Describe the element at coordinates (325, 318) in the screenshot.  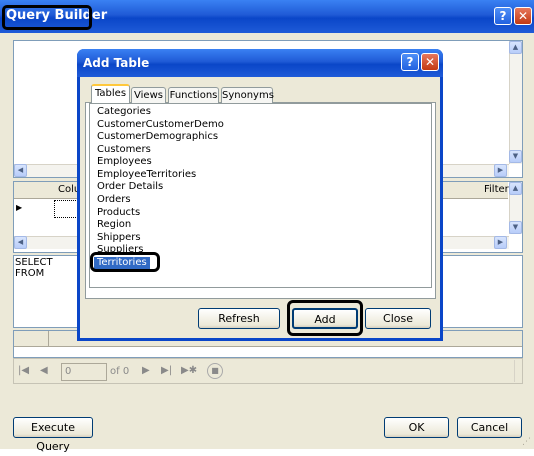
I see `add-button-highlight-box` at that location.